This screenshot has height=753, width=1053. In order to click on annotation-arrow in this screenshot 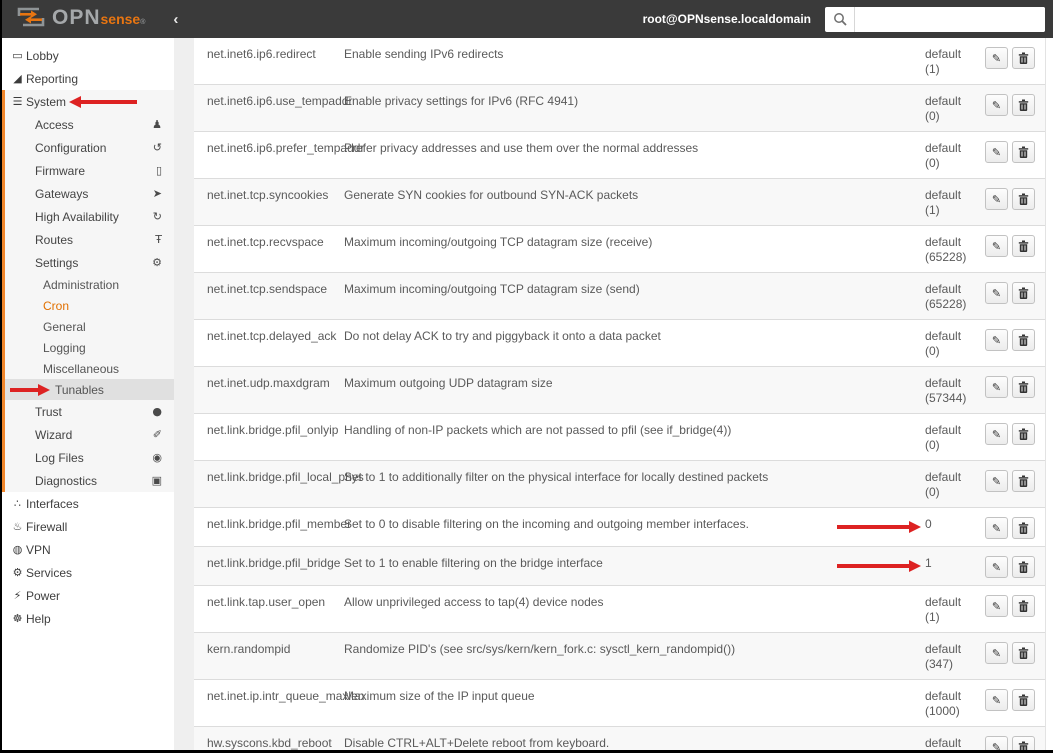, I will do `click(30, 389)`.